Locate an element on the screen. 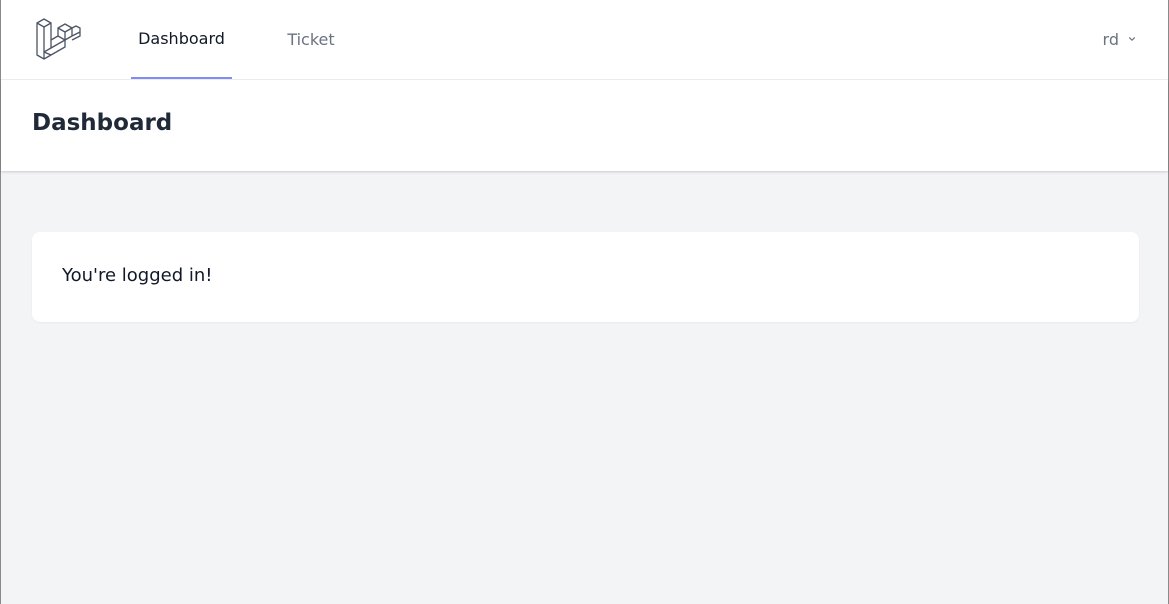 This screenshot has width=1169, height=604. user-menu-dropdown: rd is located at coordinates (1120, 39).